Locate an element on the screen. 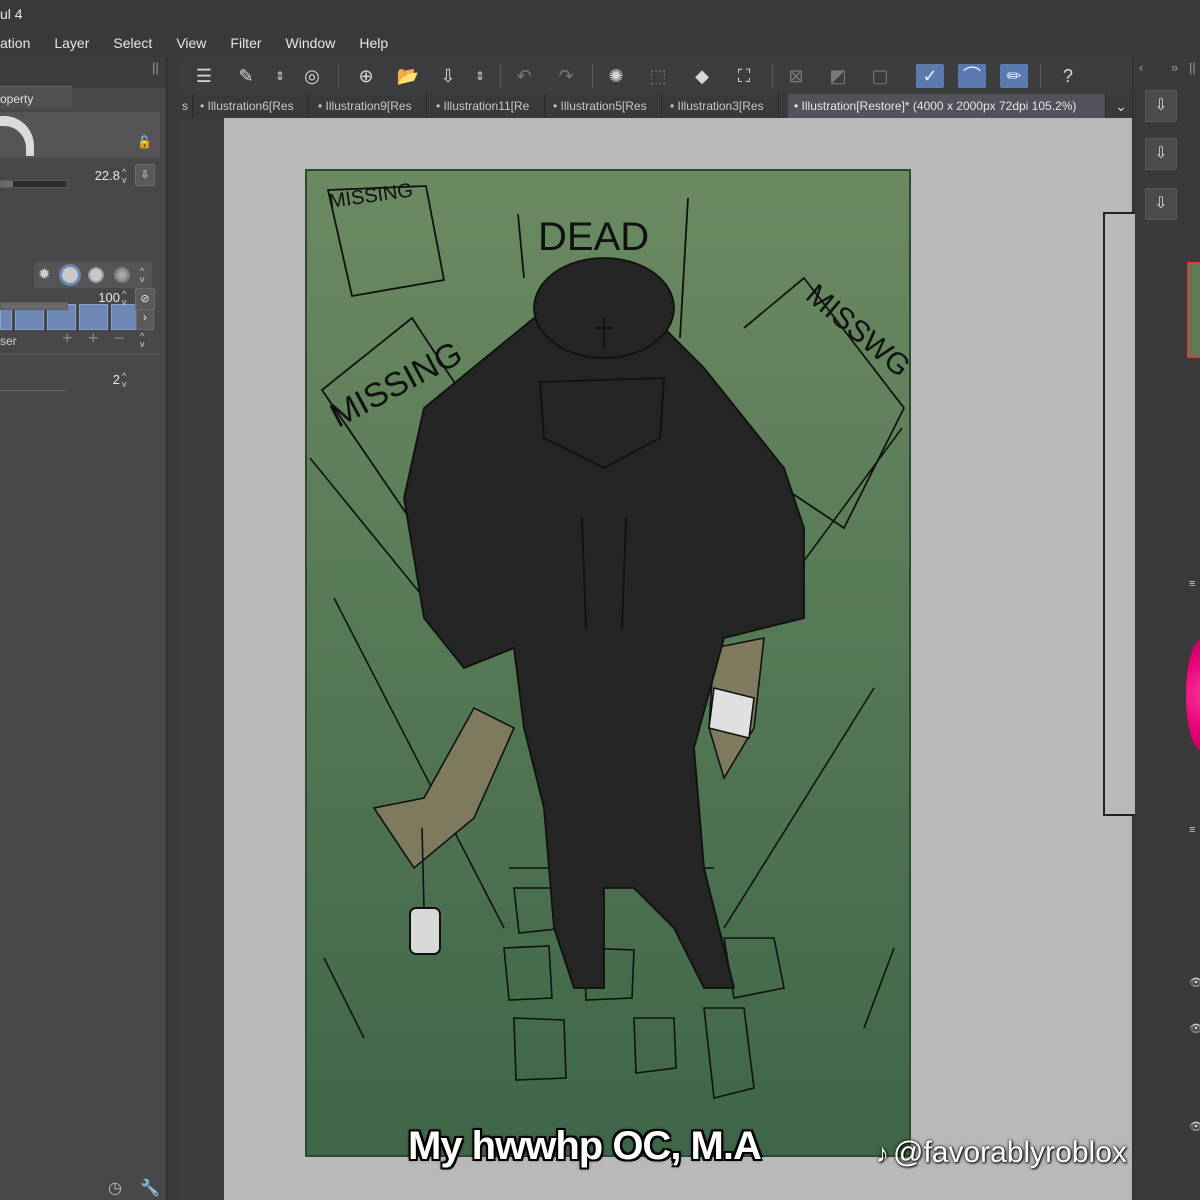 This screenshot has width=1200, height=1200. redo-icon: ↷ is located at coordinates (566, 76).